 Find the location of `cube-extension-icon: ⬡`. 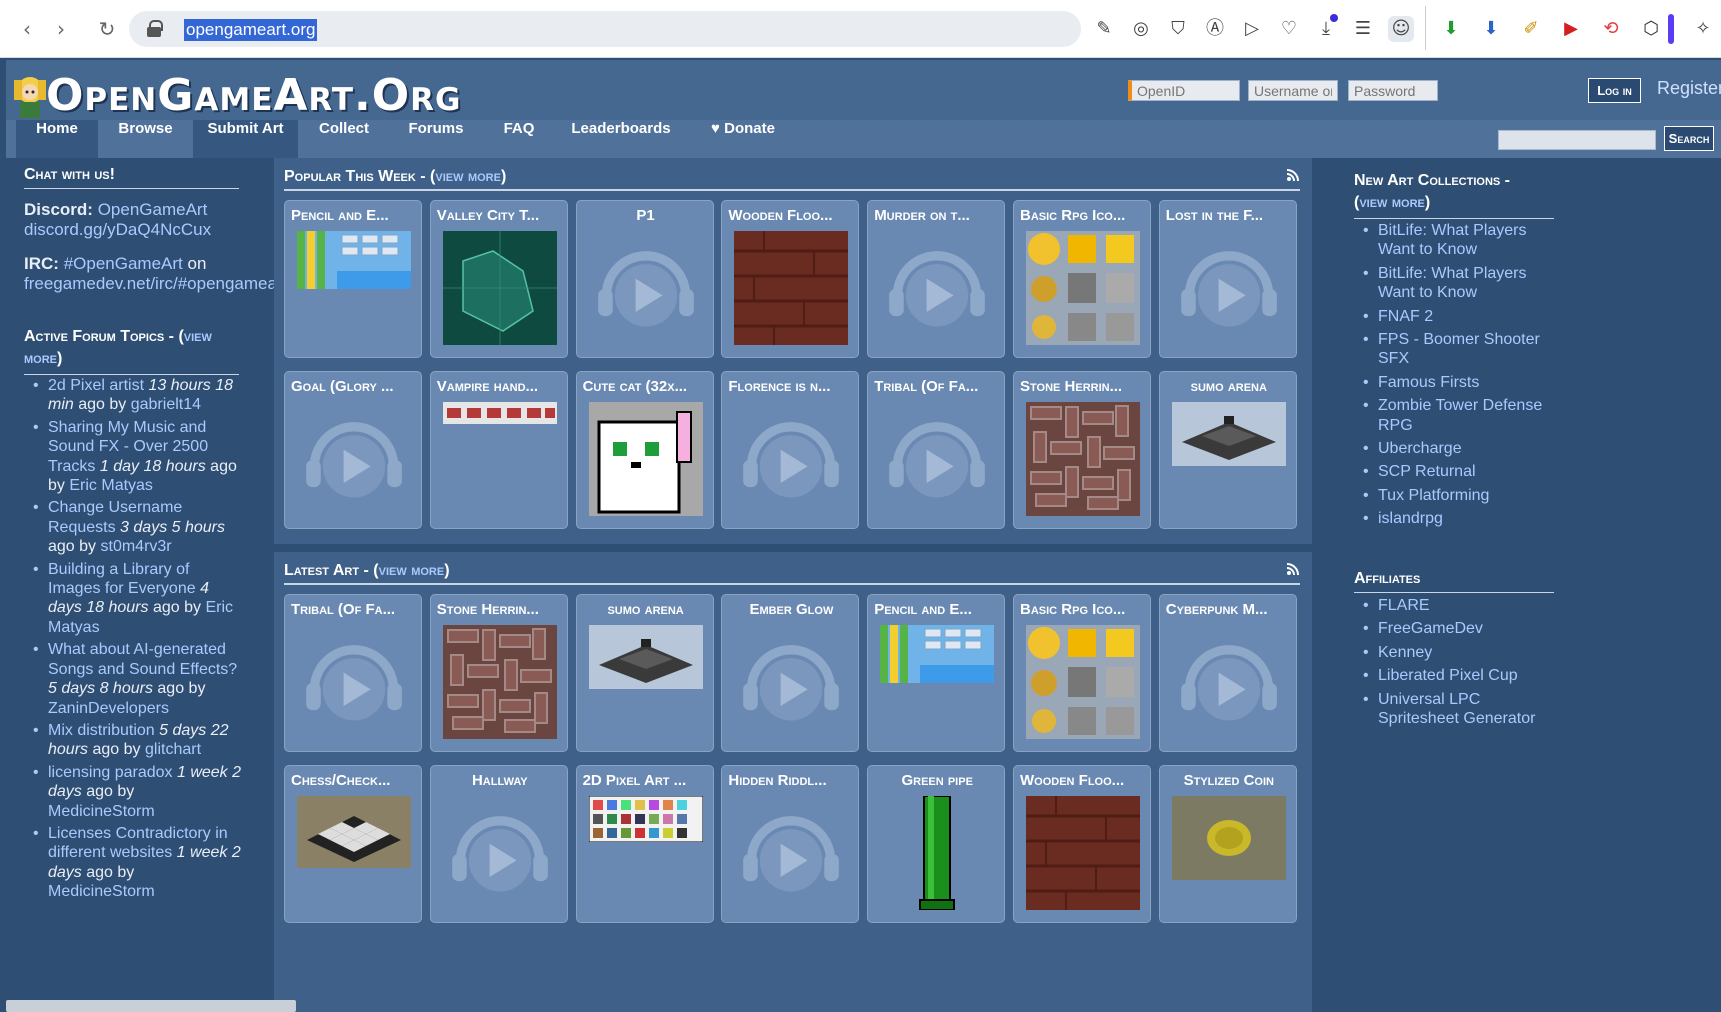

cube-extension-icon: ⬡ is located at coordinates (1651, 29).